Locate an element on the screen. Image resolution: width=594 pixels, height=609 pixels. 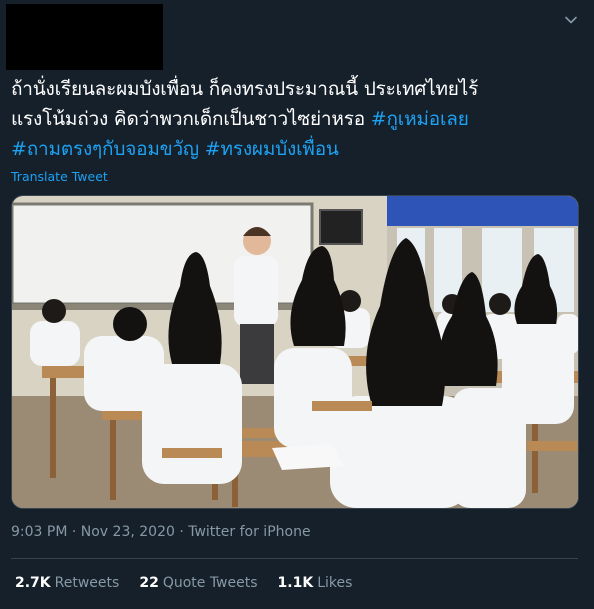
chevron-down-icon is located at coordinates (571, 20).